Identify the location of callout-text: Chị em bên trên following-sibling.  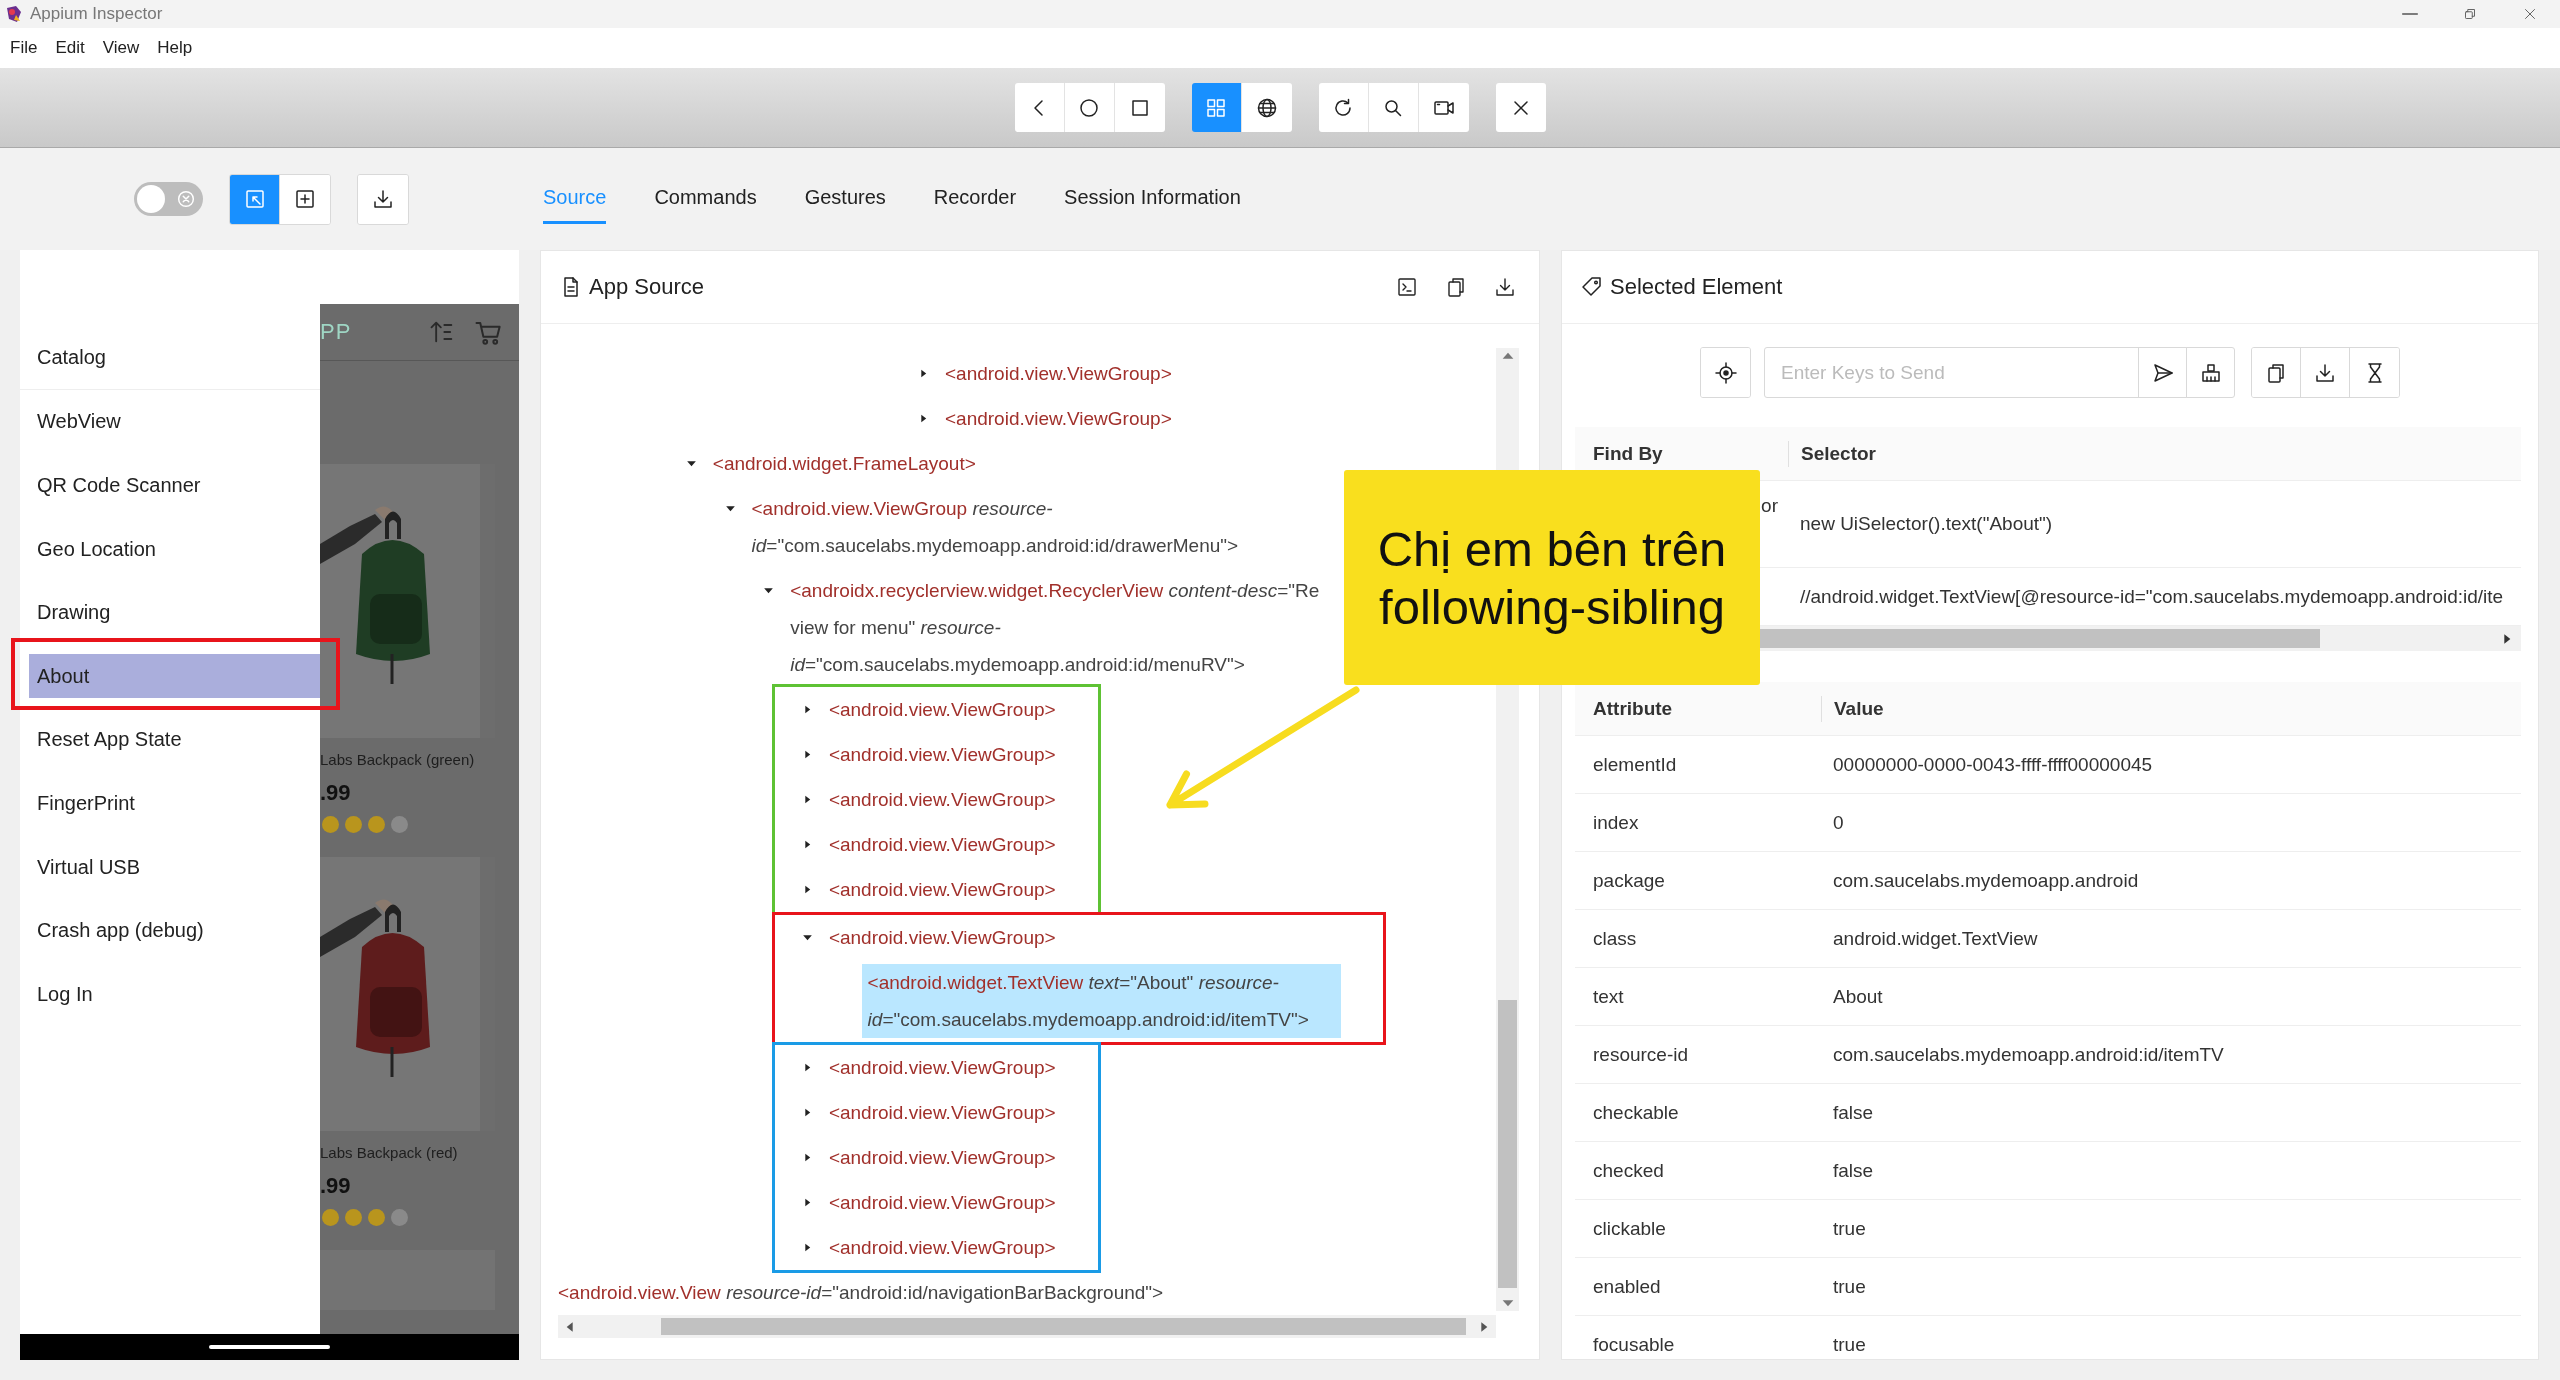
(1552, 578).